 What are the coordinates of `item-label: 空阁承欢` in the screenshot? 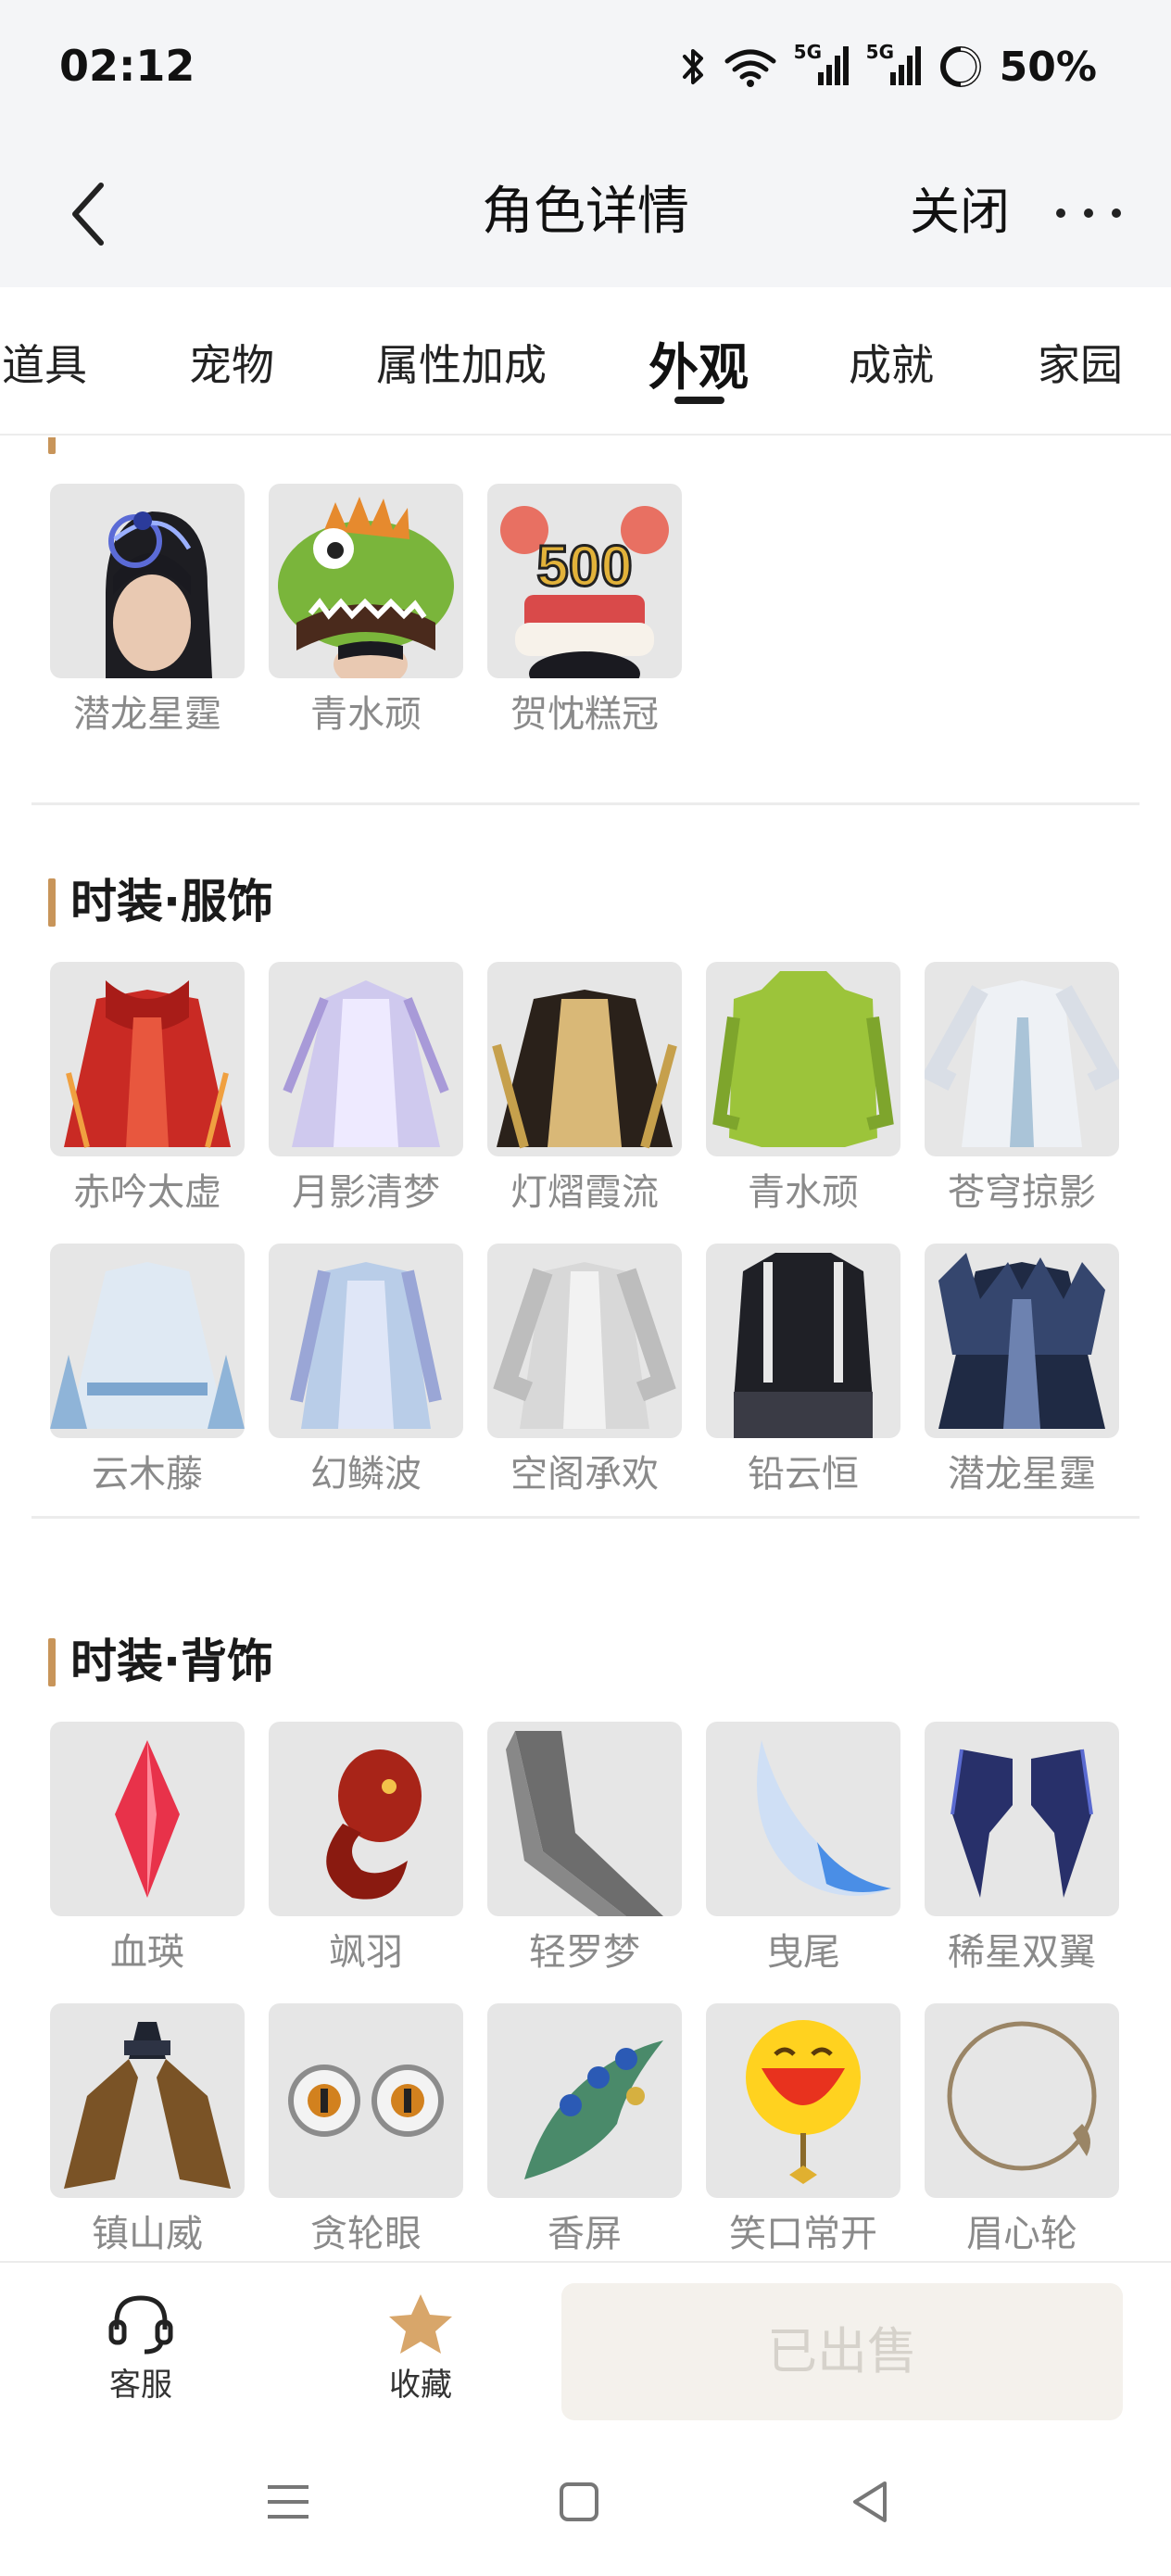 It's located at (584, 1474).